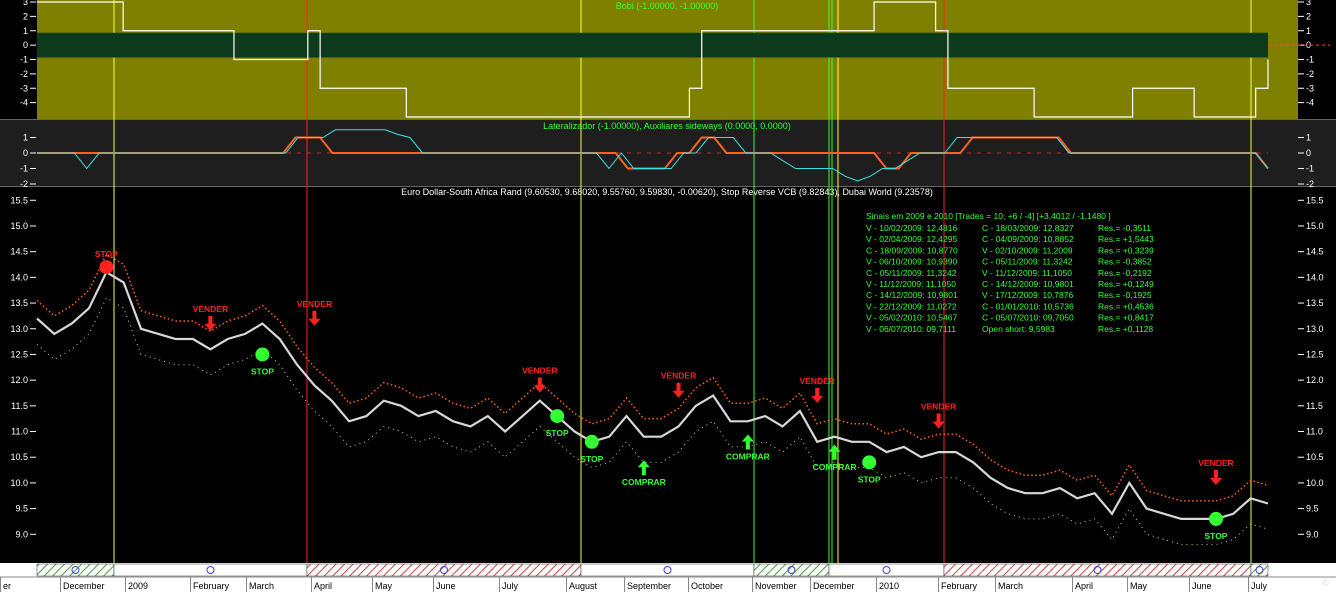 Image resolution: width=1336 pixels, height=592 pixels. I want to click on stats-row-open: V - 22/12/2009: 11,0272, so click(911, 306).